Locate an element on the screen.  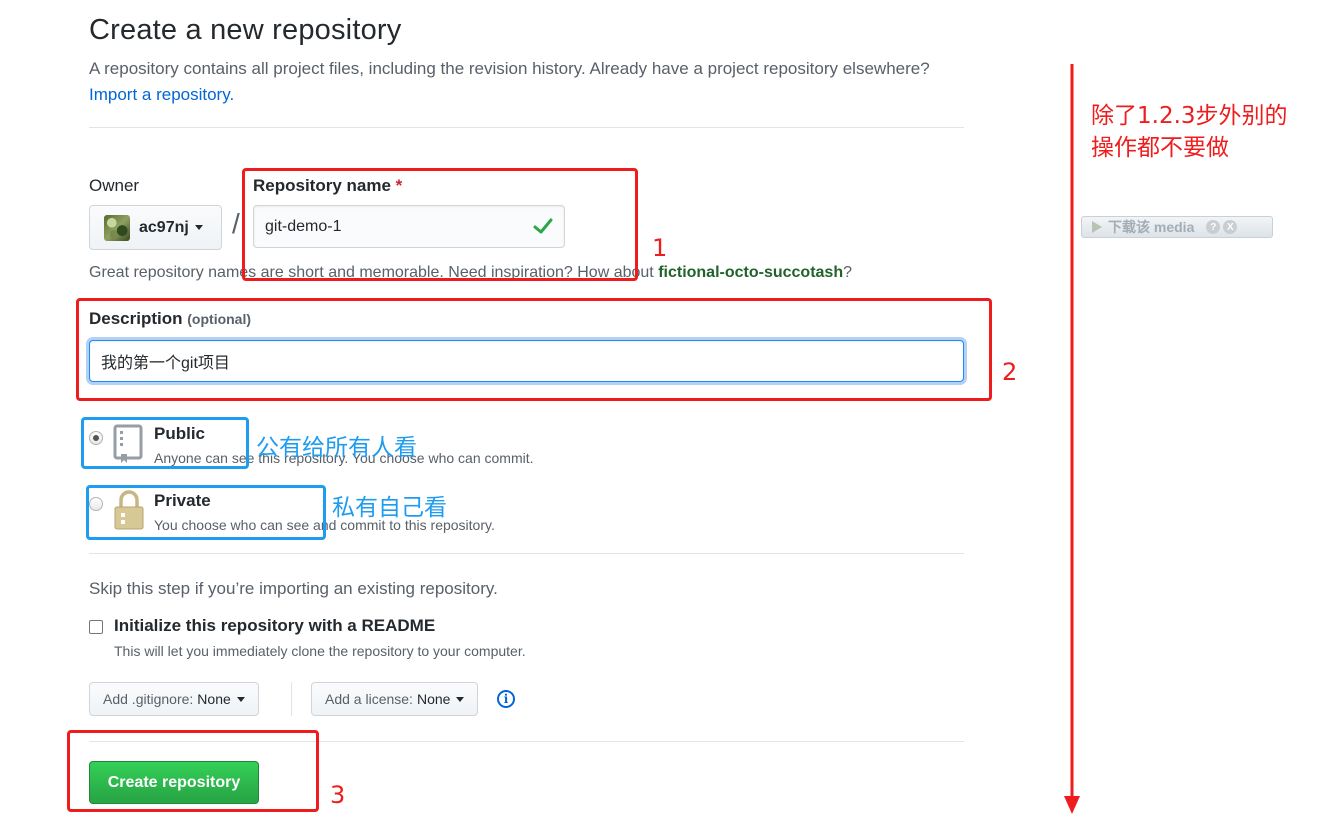
gitignore-select: Add .gitignore: None is located at coordinates (174, 699).